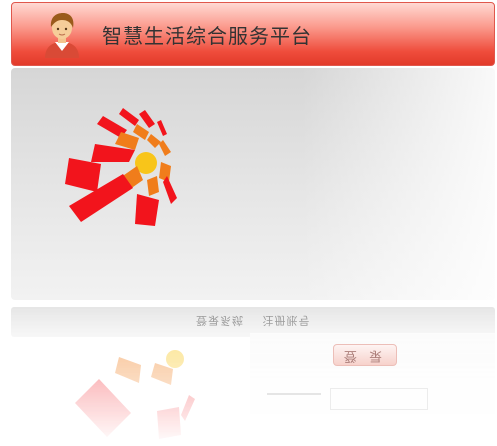  I want to click on mirrored-links: 登录系统 注册账号, so click(260, 321).